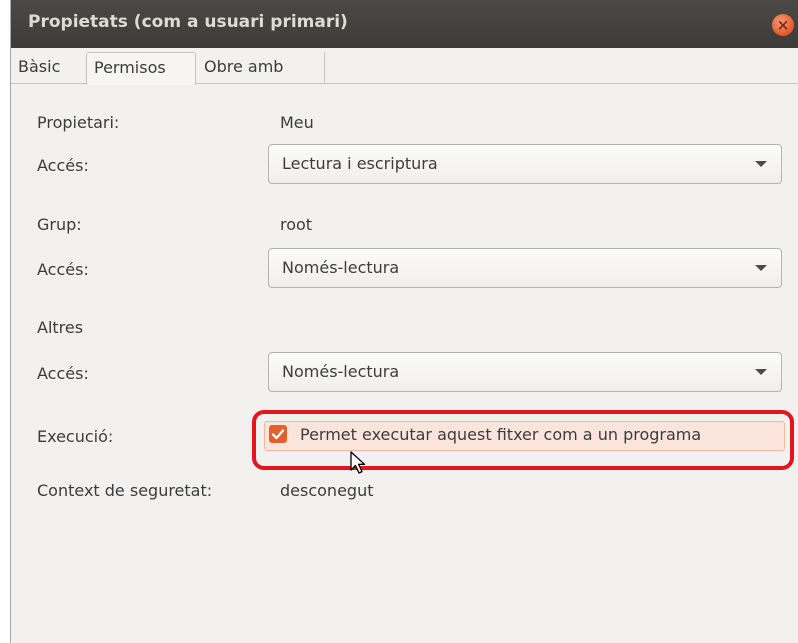 Image resolution: width=798 pixels, height=643 pixels. What do you see at coordinates (63, 269) in the screenshot?
I see `group-access-label: Accés:` at bounding box center [63, 269].